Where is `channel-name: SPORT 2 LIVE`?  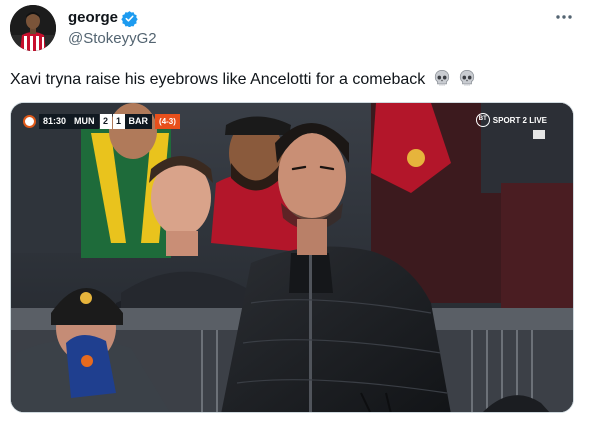 channel-name: SPORT 2 LIVE is located at coordinates (519, 120).